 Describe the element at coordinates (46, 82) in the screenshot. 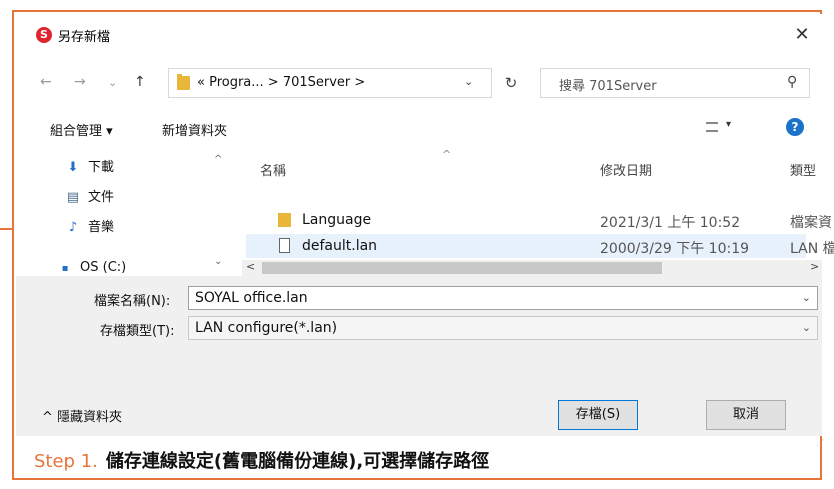

I see `back-icon: ←` at that location.